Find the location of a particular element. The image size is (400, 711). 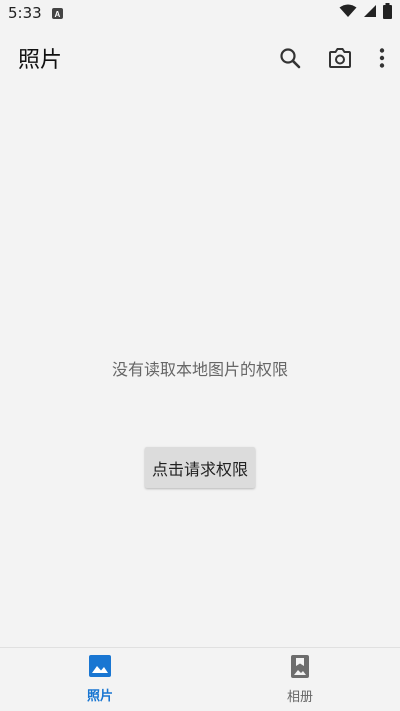

svg-text: A is located at coordinates (57, 14).